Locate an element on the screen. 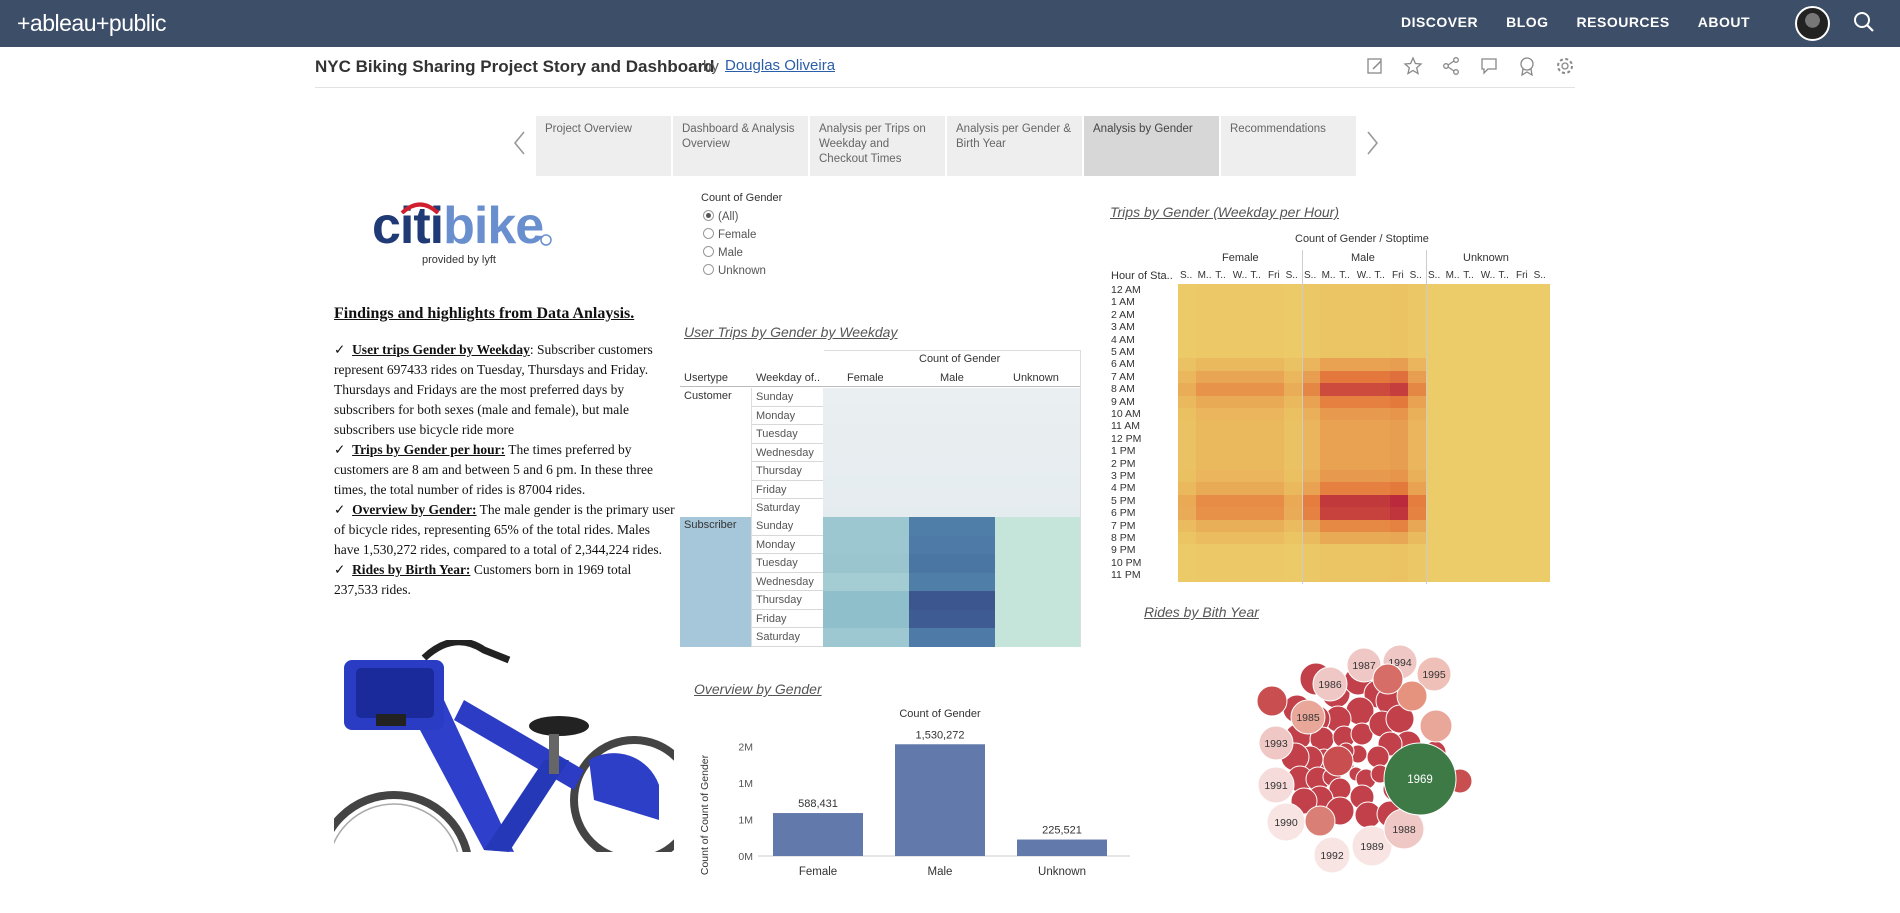 The width and height of the screenshot is (1900, 913). story-prev-arrow is located at coordinates (520, 143).